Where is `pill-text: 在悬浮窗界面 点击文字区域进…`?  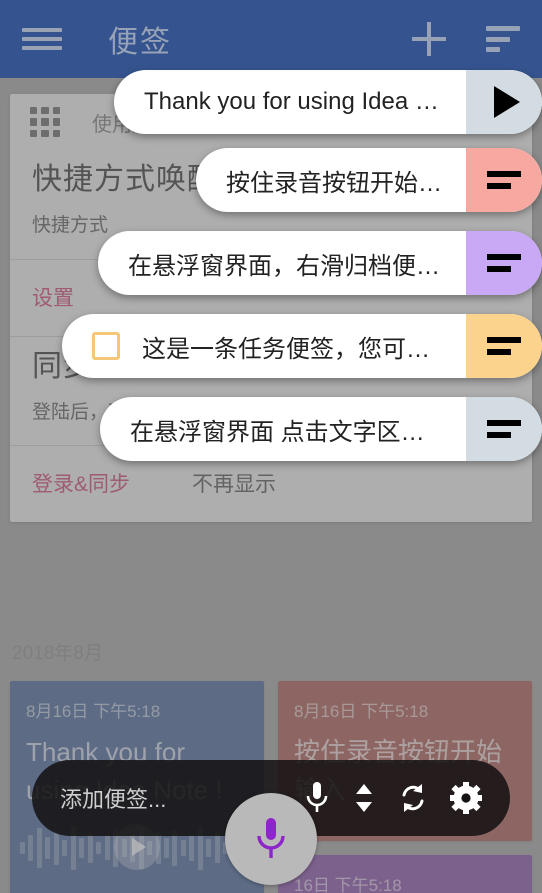
pill-text: 在悬浮窗界面 点击文字区域进… is located at coordinates (298, 432).